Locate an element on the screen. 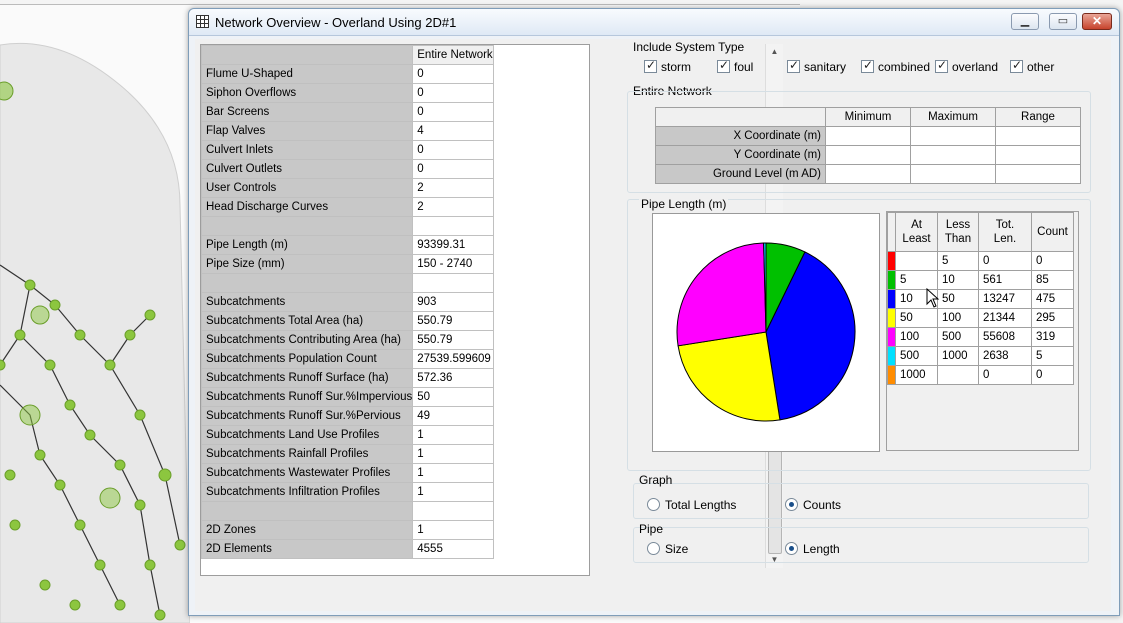 This screenshot has width=1123, height=623. grid-row-value: 4555 is located at coordinates (453, 549).